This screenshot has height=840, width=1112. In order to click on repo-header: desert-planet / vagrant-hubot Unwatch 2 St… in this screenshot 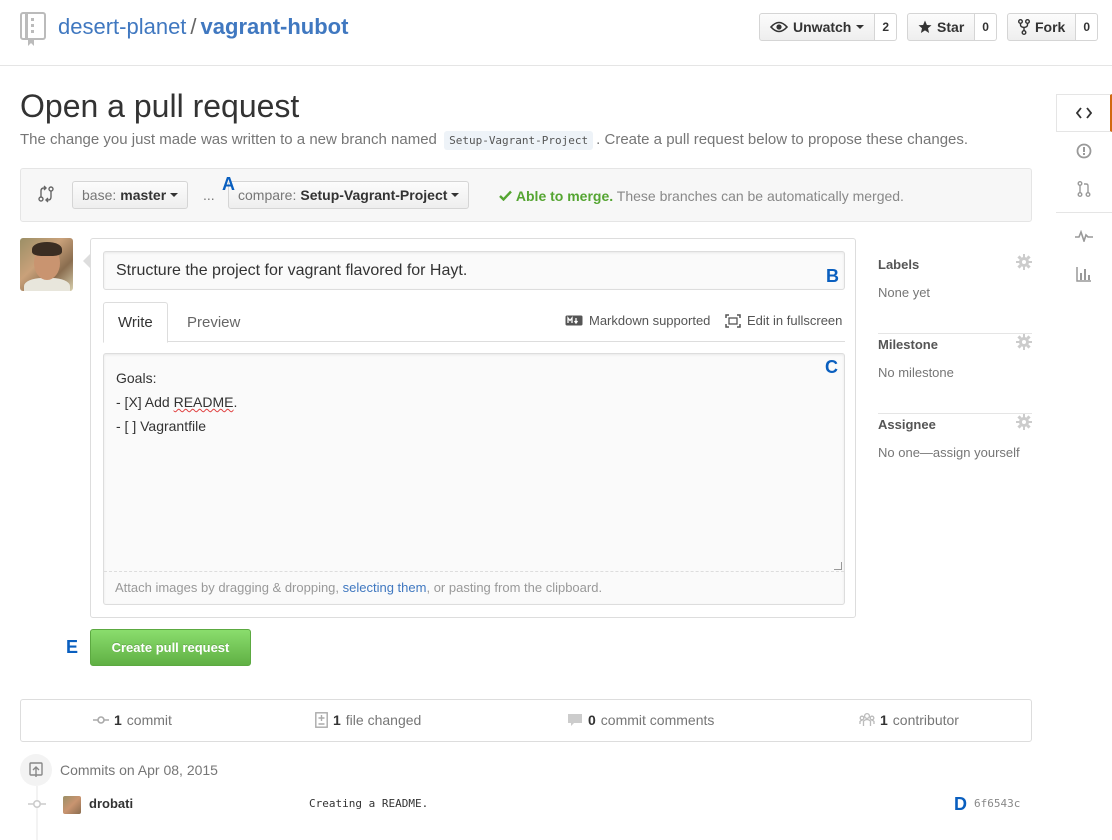, I will do `click(556, 33)`.